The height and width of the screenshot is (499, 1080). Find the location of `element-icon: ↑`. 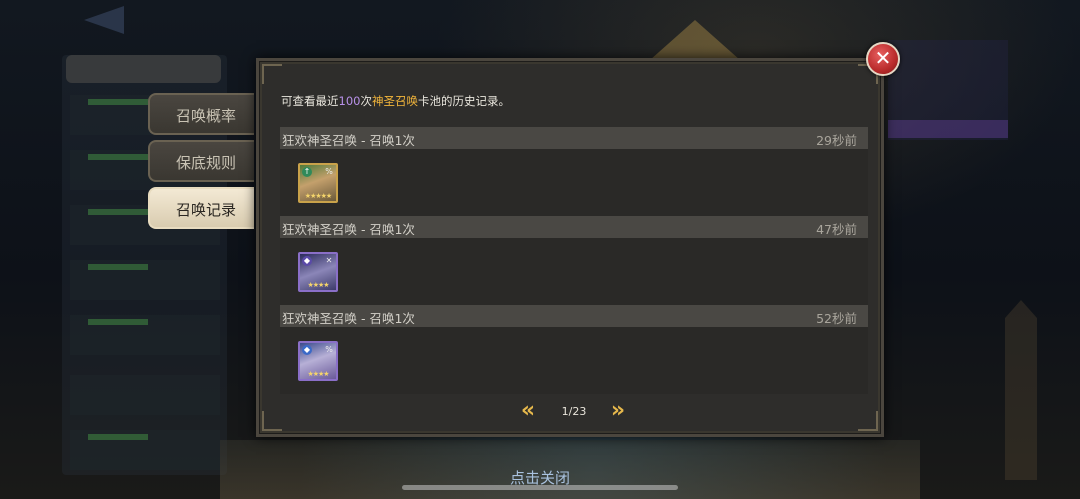

element-icon: ↑ is located at coordinates (307, 172).